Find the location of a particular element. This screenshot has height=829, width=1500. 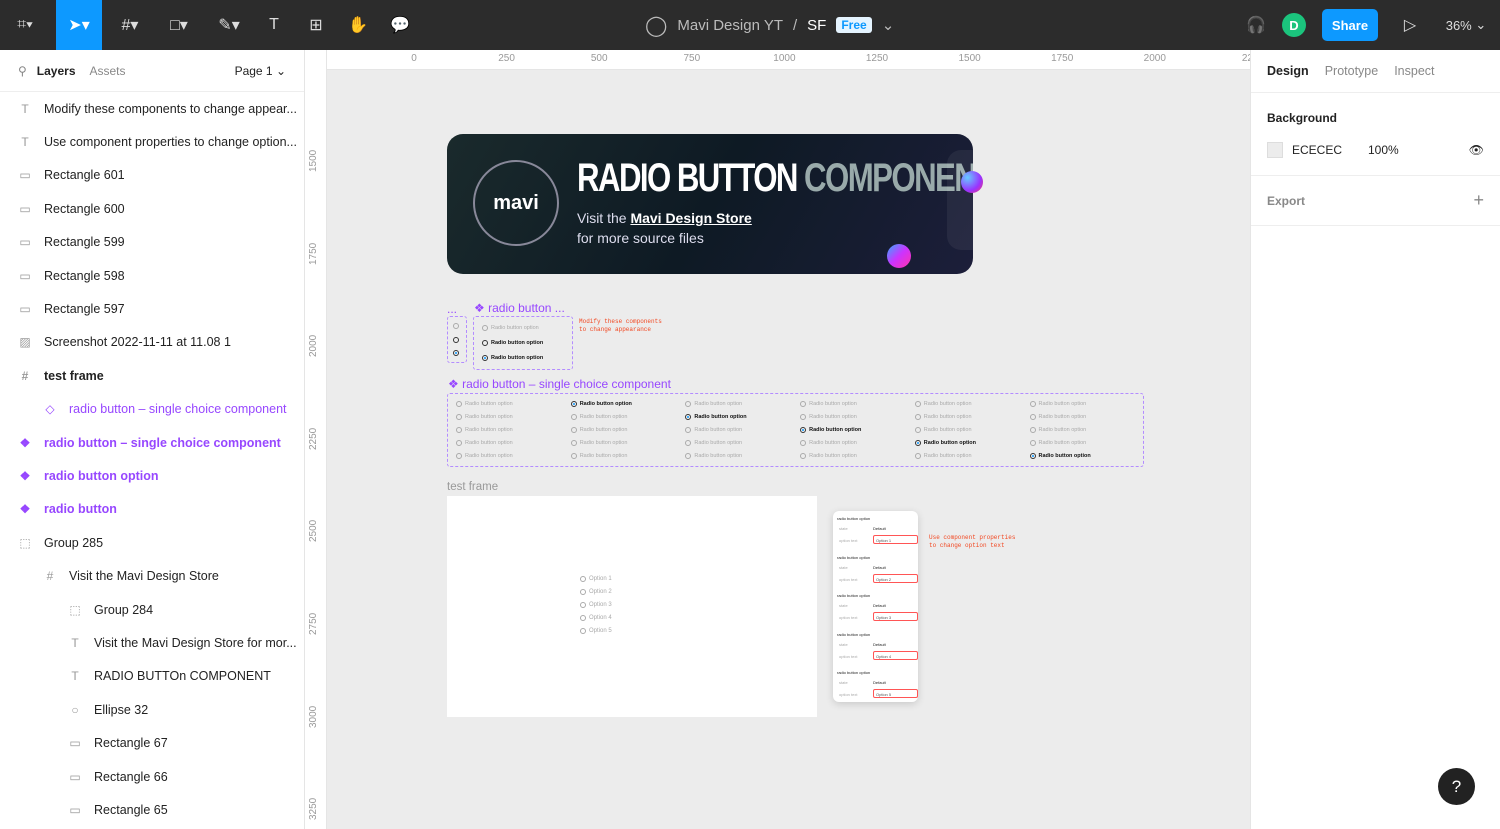

resources-icon: ⊞ is located at coordinates (316, 25).